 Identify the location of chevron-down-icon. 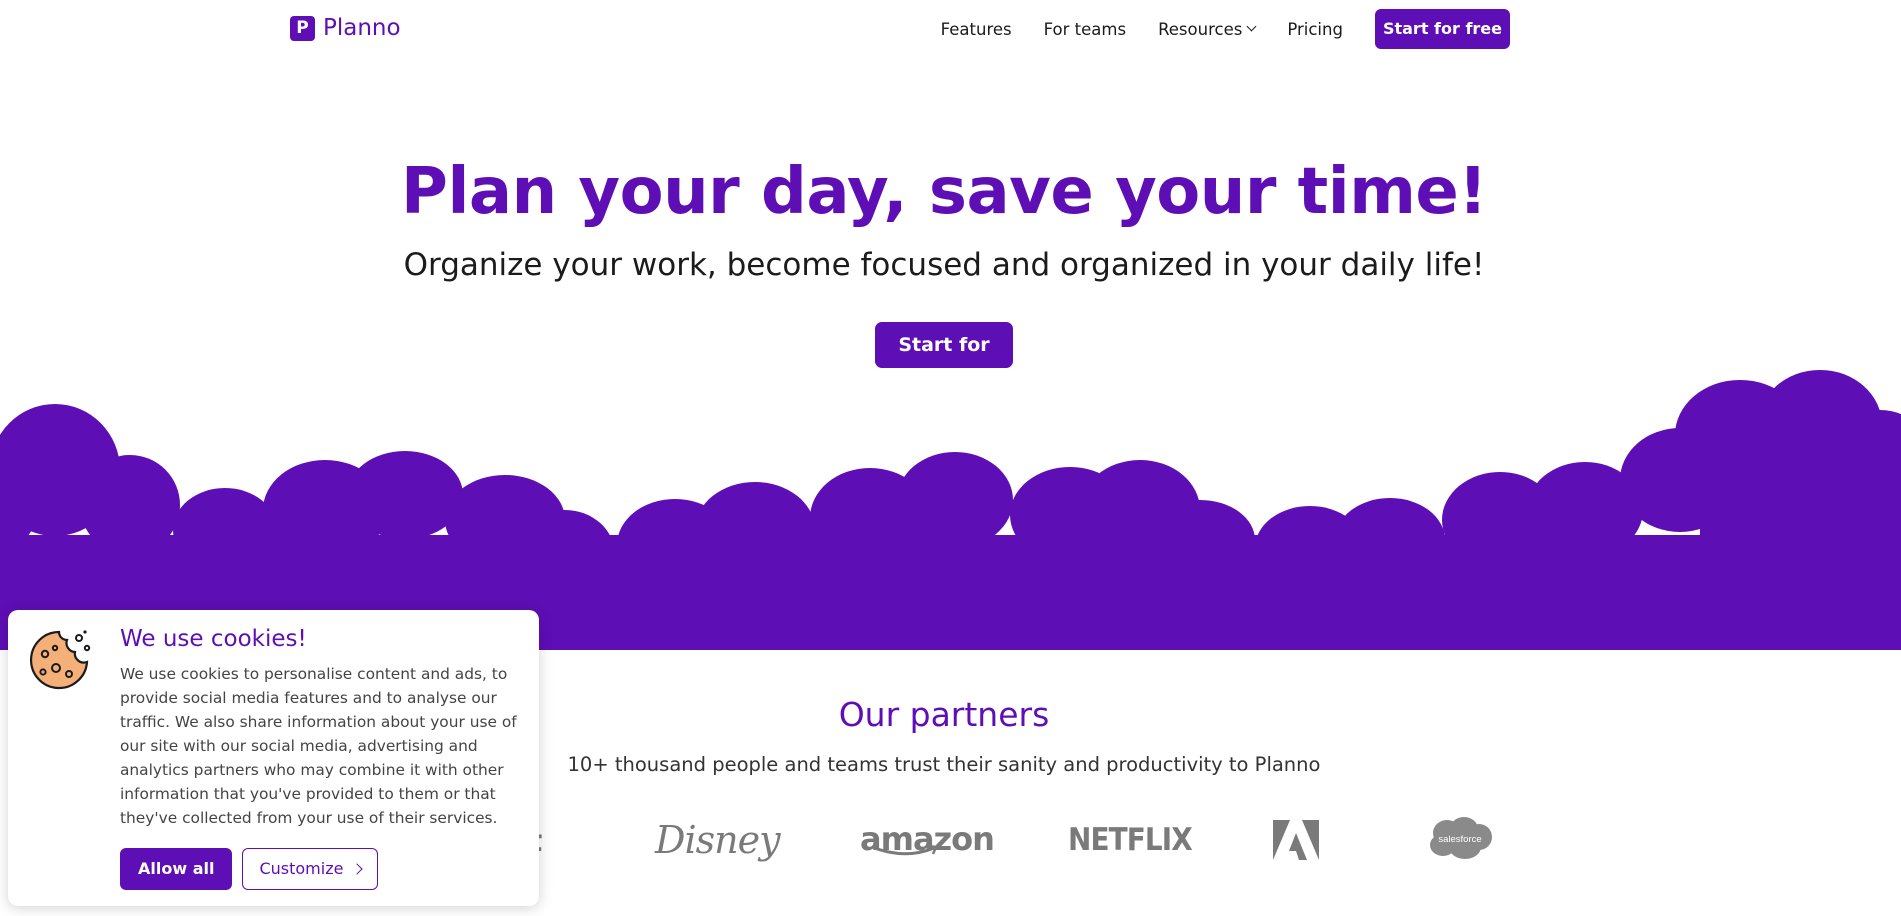
(1251, 26).